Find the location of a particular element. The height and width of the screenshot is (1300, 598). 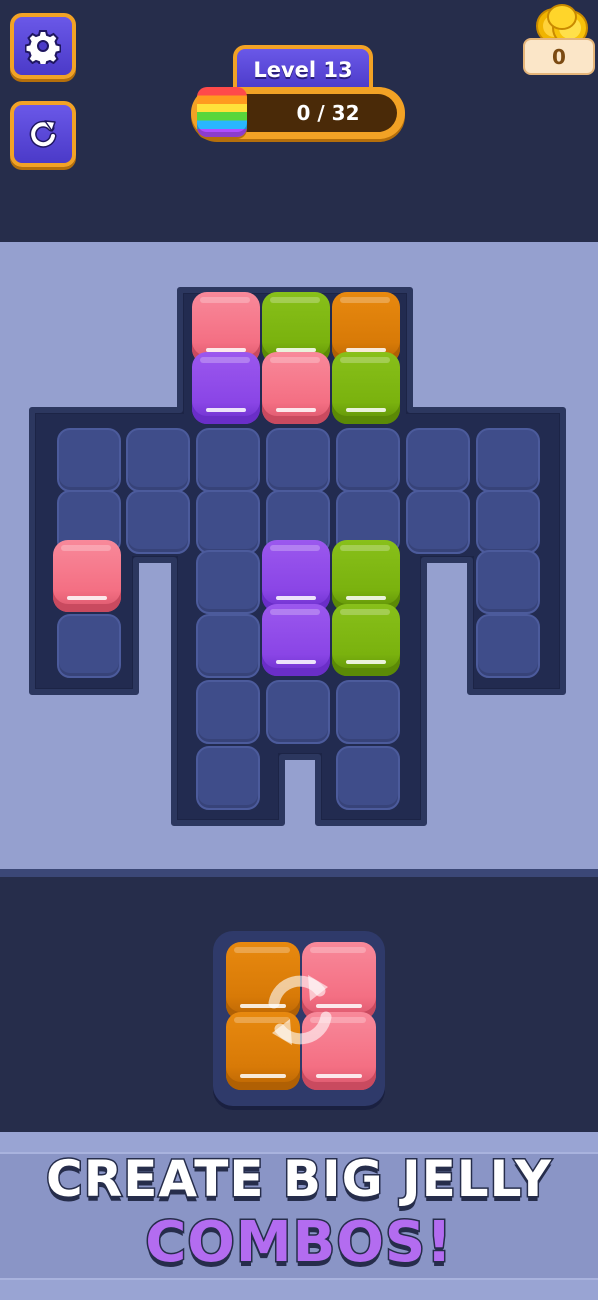

empty-cell-r7c4 is located at coordinates (368, 778).